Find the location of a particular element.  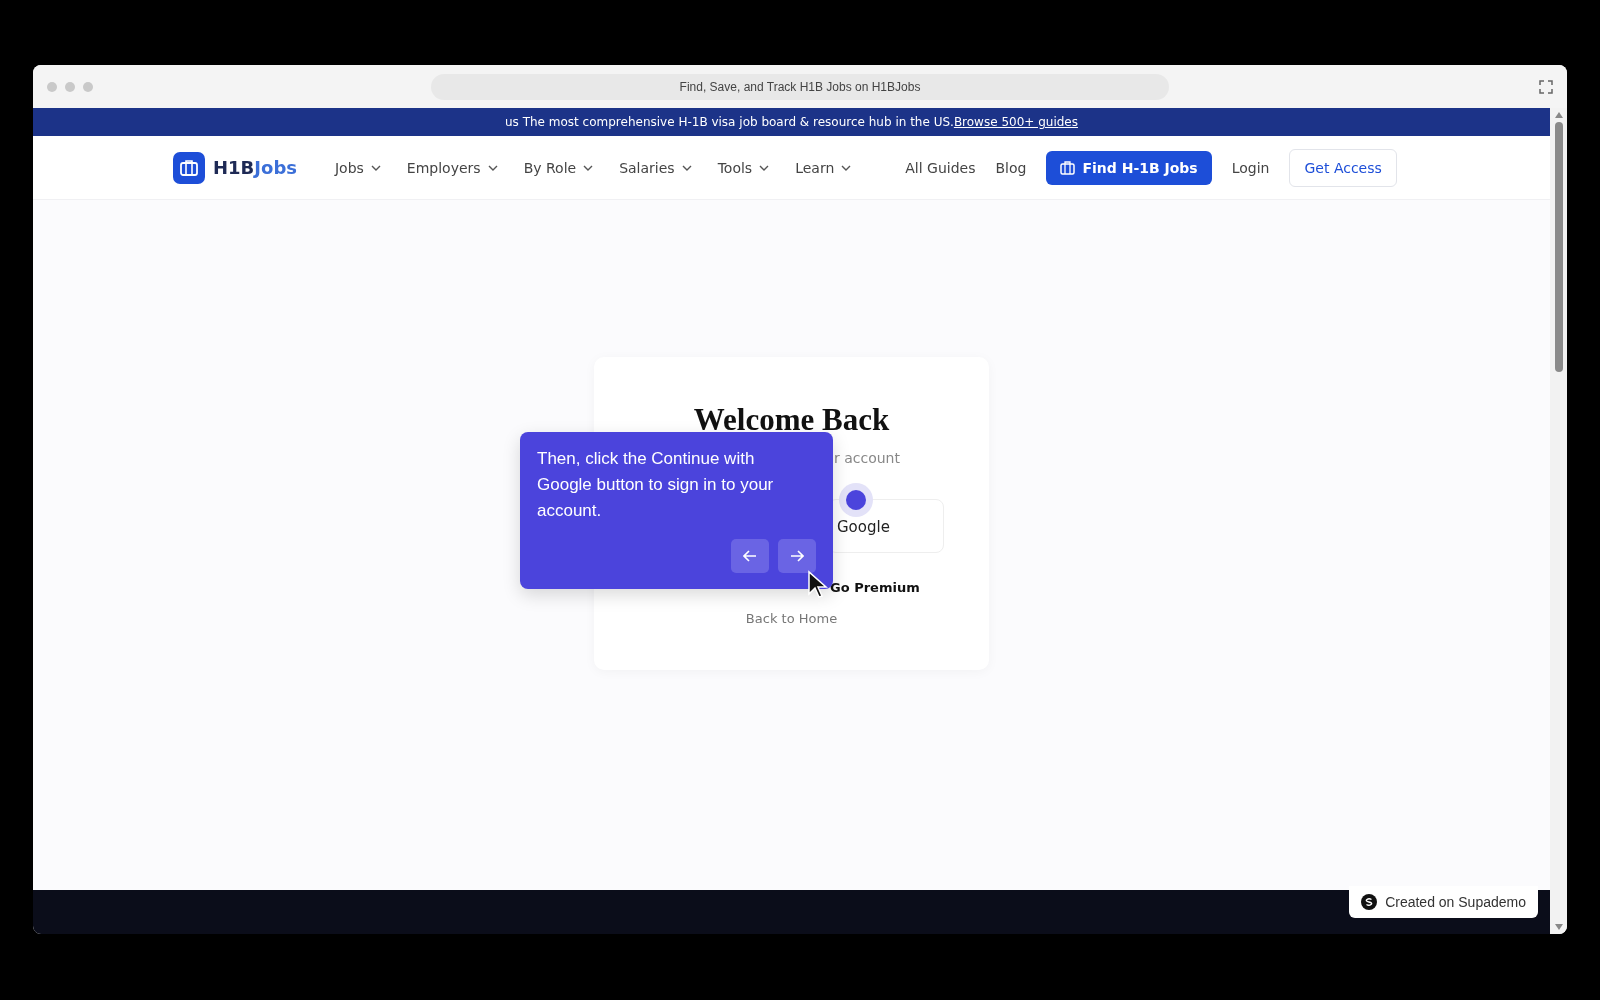

address-bar: Find, Save, and Track H1B Jobs on H1BJobs is located at coordinates (800, 86).